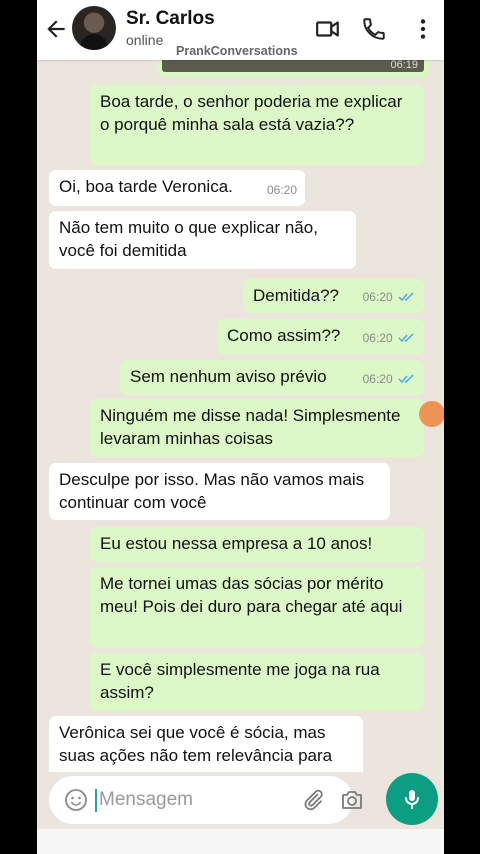 Image resolution: width=480 pixels, height=854 pixels. What do you see at coordinates (293, 68) in the screenshot?
I see `image-message: 06:19` at bounding box center [293, 68].